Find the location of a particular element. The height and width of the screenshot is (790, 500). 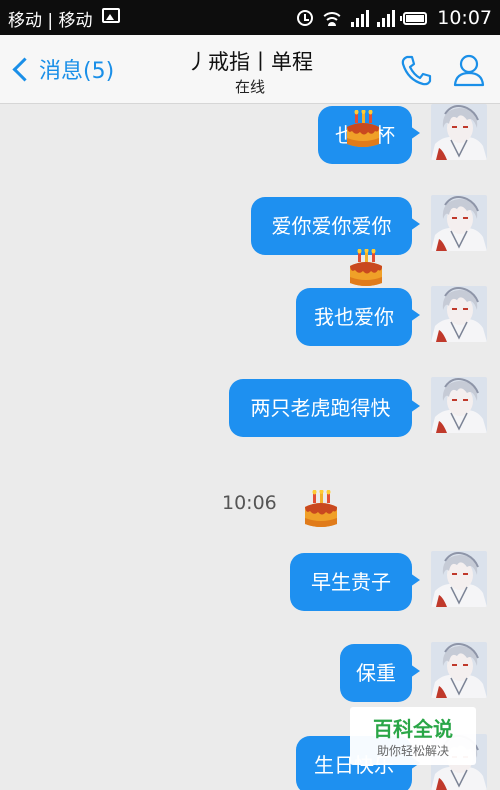

wifi-icon is located at coordinates (332, 18).